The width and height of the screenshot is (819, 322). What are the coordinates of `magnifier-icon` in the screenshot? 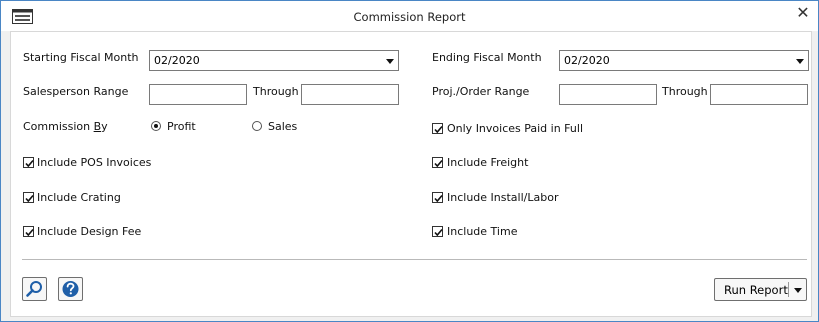 It's located at (34, 289).